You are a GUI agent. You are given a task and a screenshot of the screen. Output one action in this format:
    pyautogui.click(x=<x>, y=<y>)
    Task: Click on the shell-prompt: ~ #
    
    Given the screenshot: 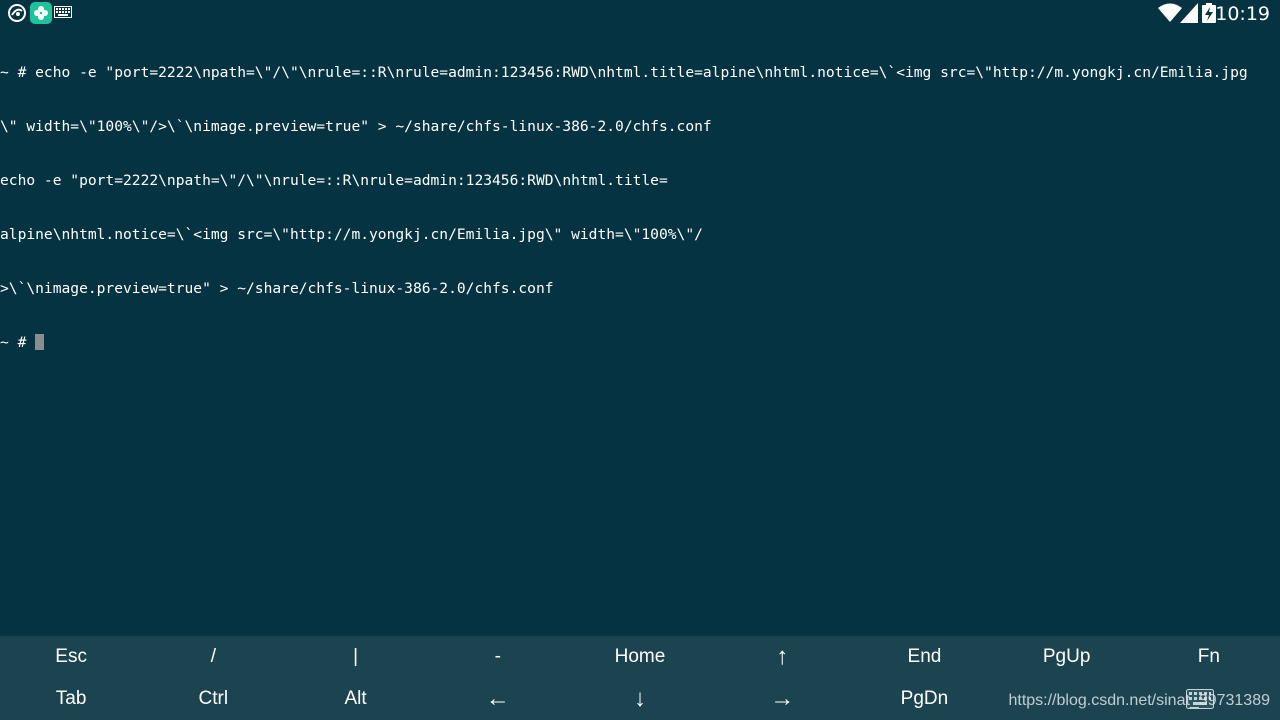 What is the action you would take?
    pyautogui.click(x=18, y=342)
    